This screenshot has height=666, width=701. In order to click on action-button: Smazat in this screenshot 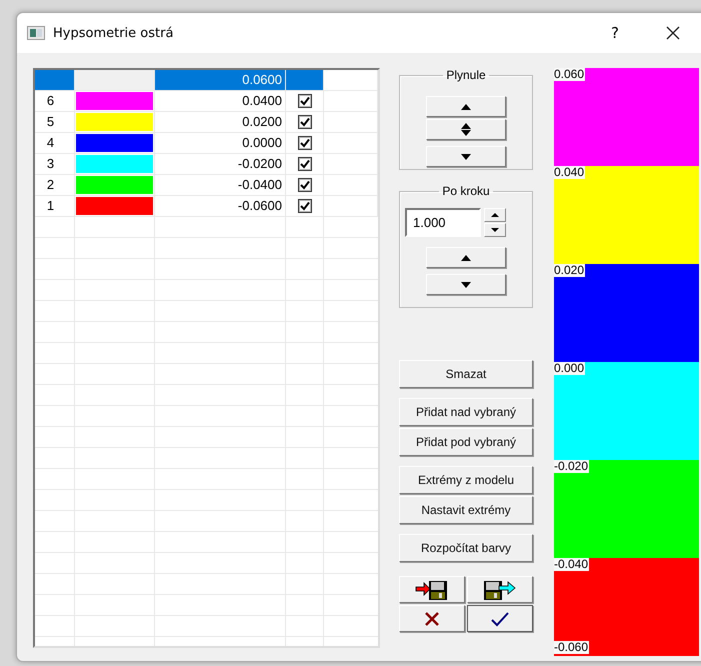, I will do `click(466, 374)`.